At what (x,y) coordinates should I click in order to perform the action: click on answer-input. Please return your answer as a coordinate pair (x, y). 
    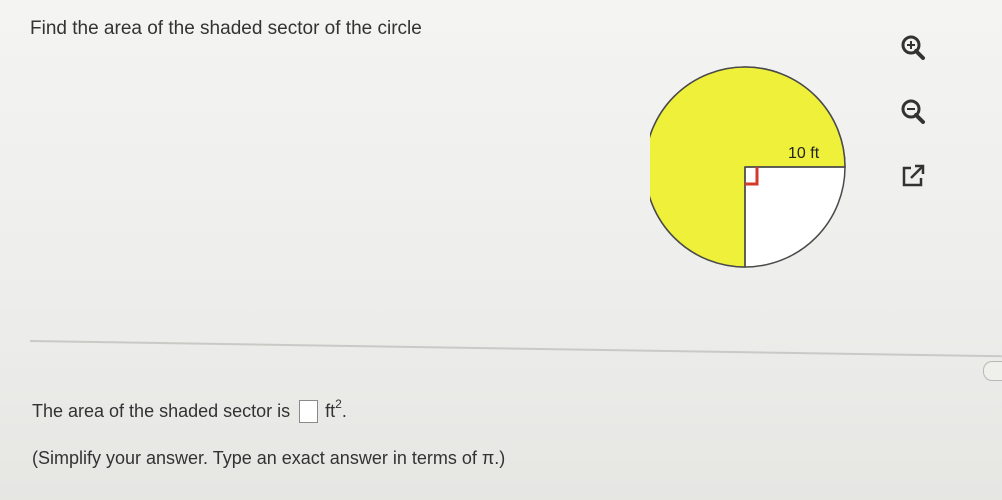
    Looking at the image, I should click on (309, 411).